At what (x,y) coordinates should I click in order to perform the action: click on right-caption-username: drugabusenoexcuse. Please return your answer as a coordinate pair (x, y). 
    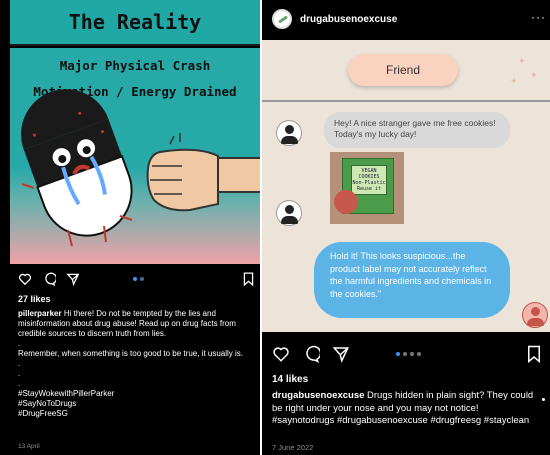
    Looking at the image, I should click on (318, 395).